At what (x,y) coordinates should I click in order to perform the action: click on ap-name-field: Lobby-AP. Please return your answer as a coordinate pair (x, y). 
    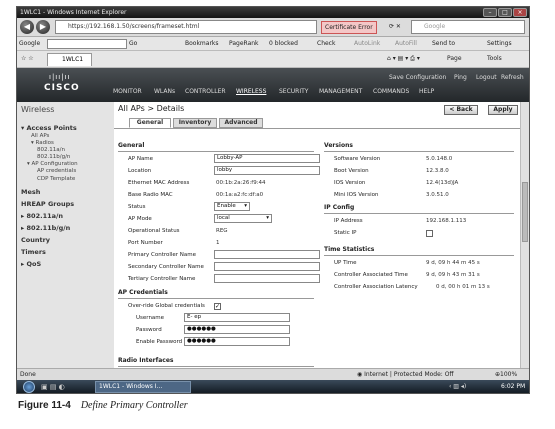
    Looking at the image, I should click on (267, 158).